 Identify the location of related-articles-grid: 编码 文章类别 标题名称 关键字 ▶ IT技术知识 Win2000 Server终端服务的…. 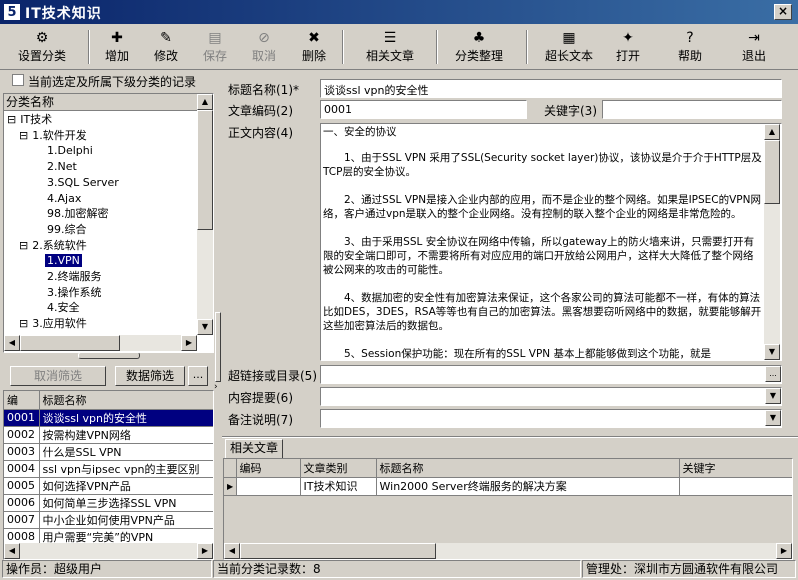
(508, 509).